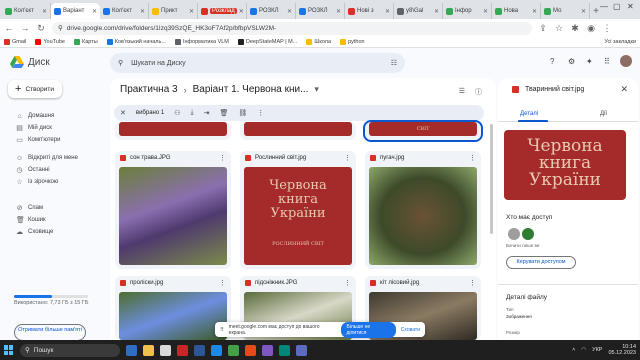 This screenshot has width=640, height=360. I want to click on close-window-icon: ✕, so click(630, 6).